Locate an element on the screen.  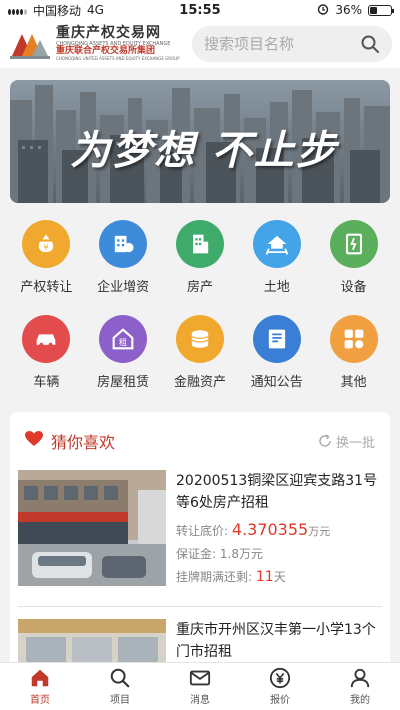
house-rent-icon: 租 is located at coordinates (123, 339).